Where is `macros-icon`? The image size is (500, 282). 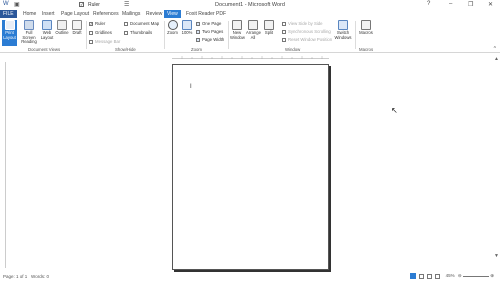
macros-icon is located at coordinates (366, 25).